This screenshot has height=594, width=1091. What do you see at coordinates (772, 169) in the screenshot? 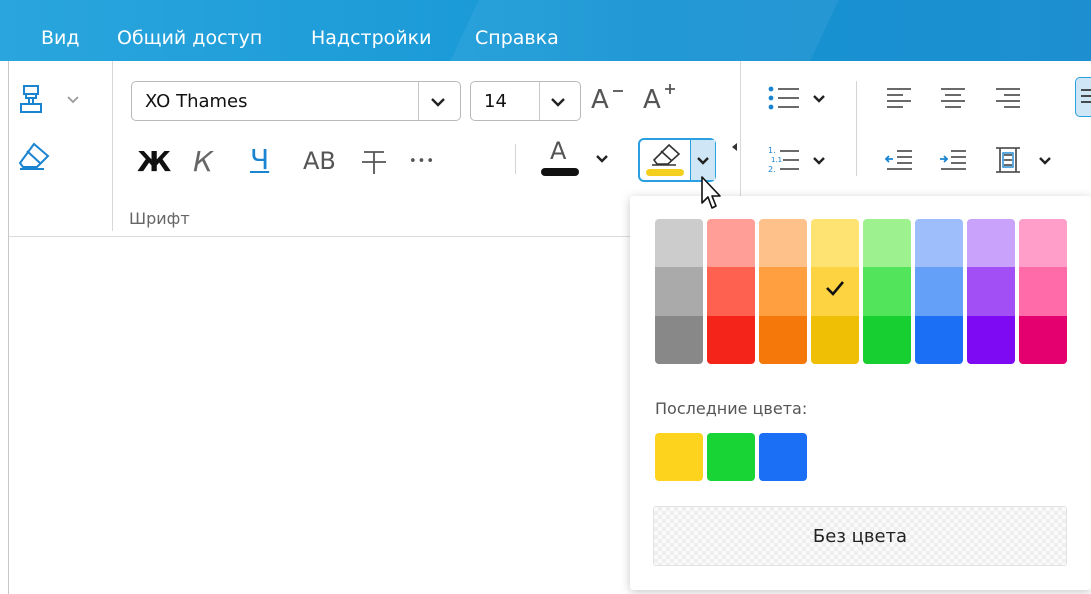
I see `svg-text: 2.` at bounding box center [772, 169].